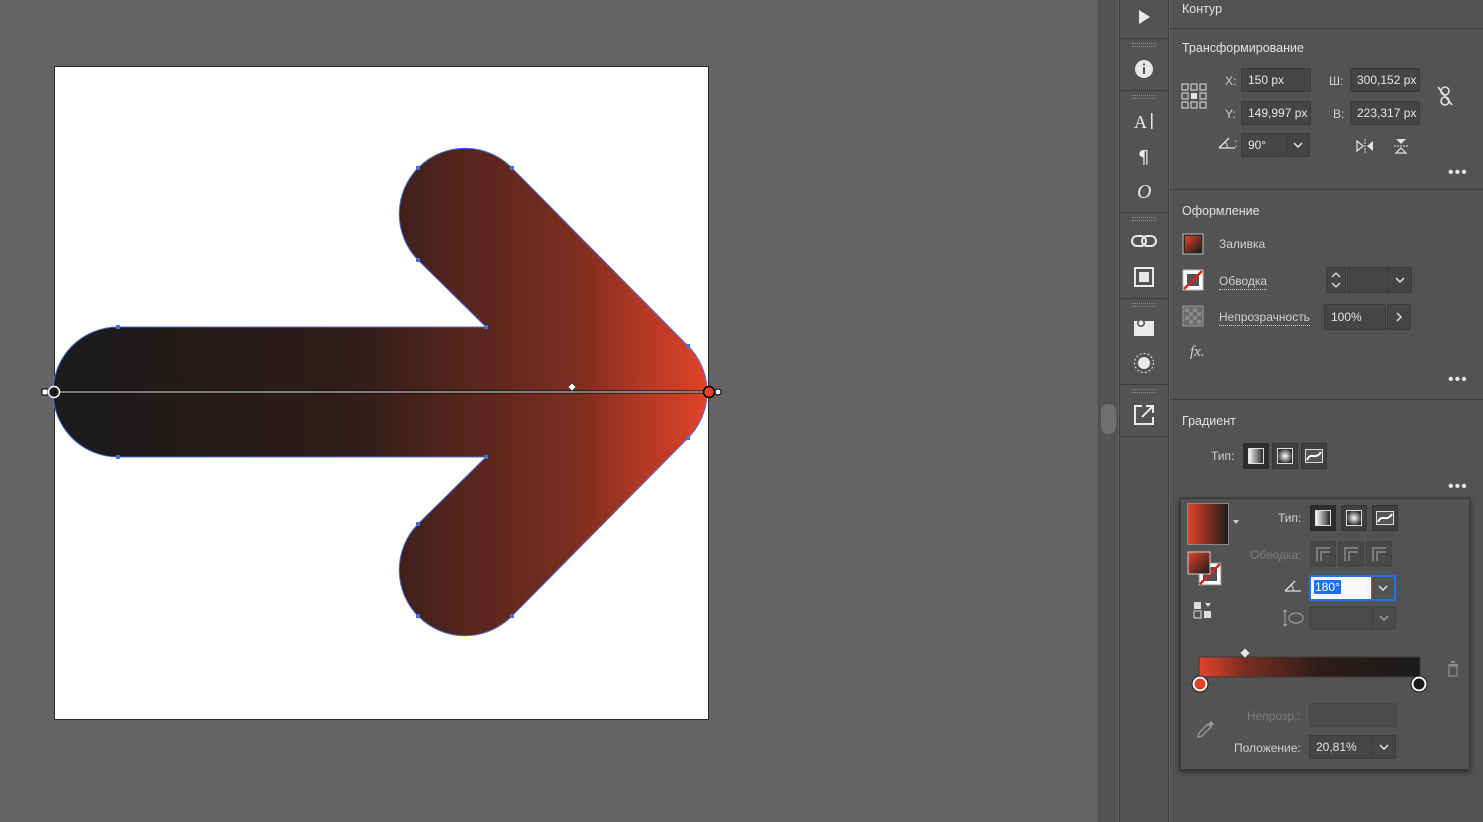  What do you see at coordinates (1144, 327) in the screenshot?
I see `asset-export-icon` at bounding box center [1144, 327].